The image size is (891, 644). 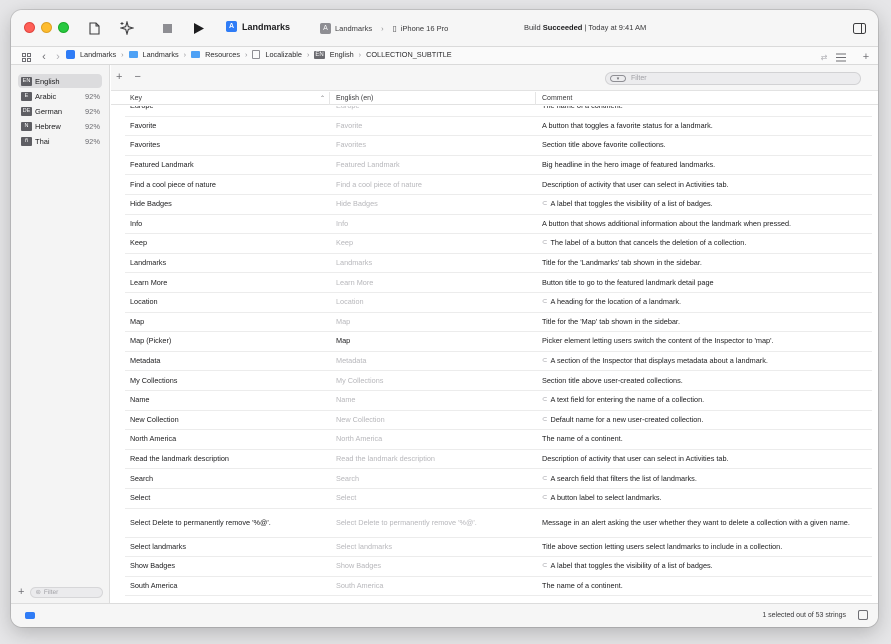 What do you see at coordinates (436, 439) in the screenshot?
I see `english-value: North America` at bounding box center [436, 439].